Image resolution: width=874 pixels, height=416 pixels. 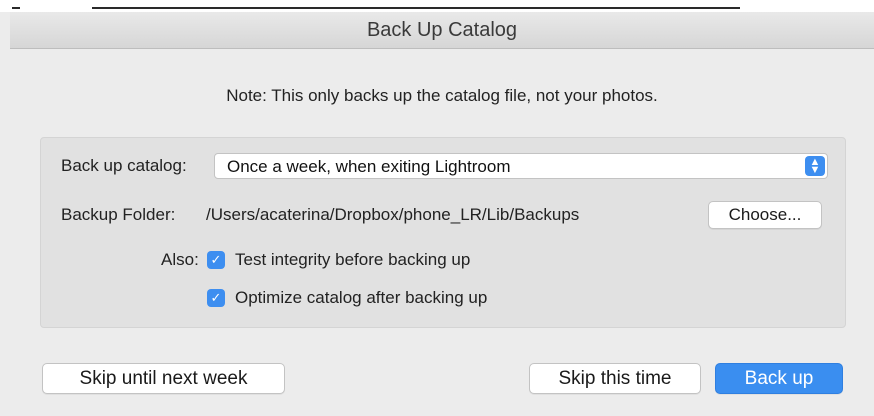 I want to click on also-label: Also:, so click(x=180, y=259).